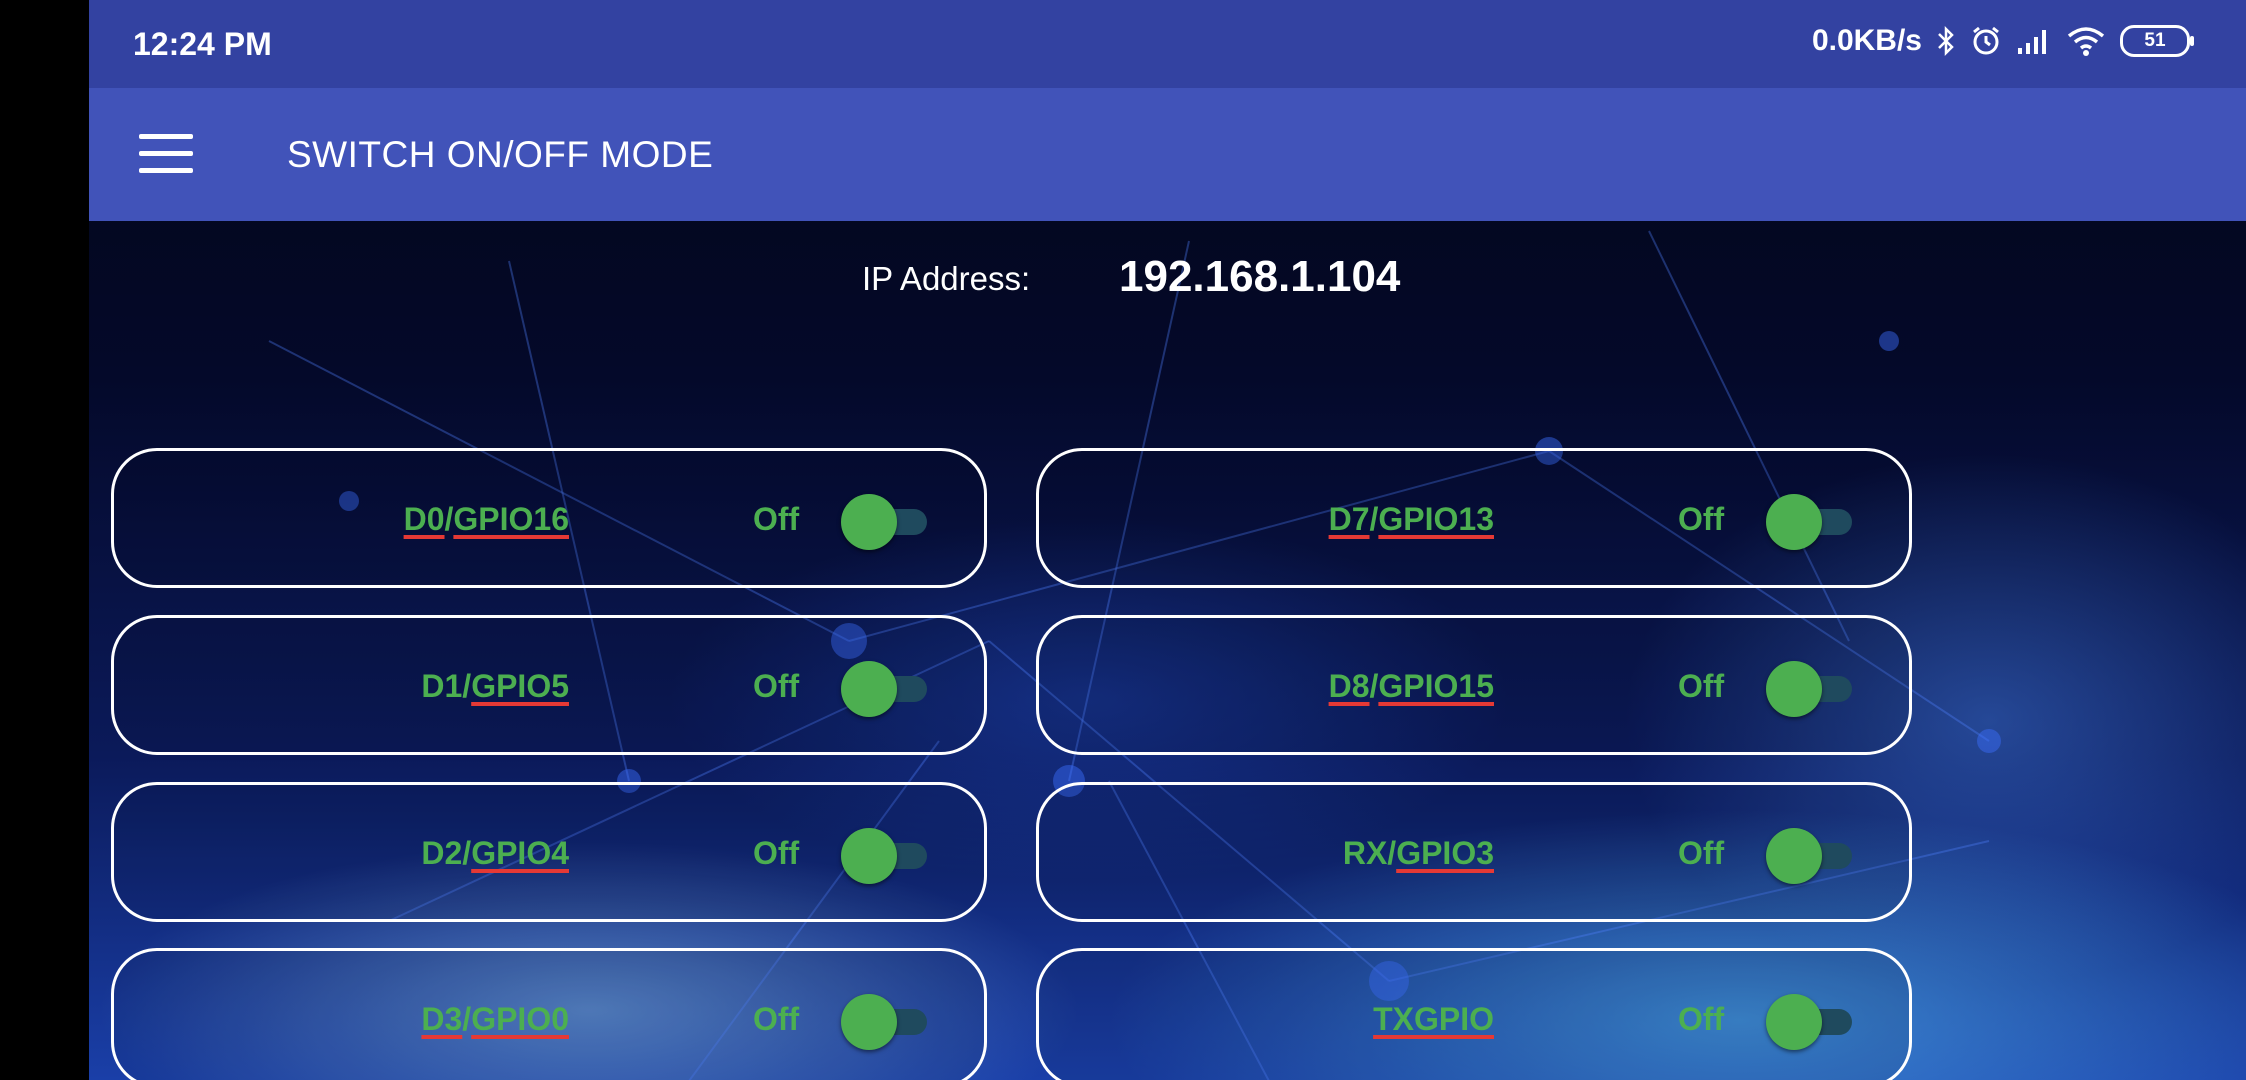 This screenshot has height=1080, width=2246. What do you see at coordinates (166, 154) in the screenshot?
I see `hamburger-menu-icon` at bounding box center [166, 154].